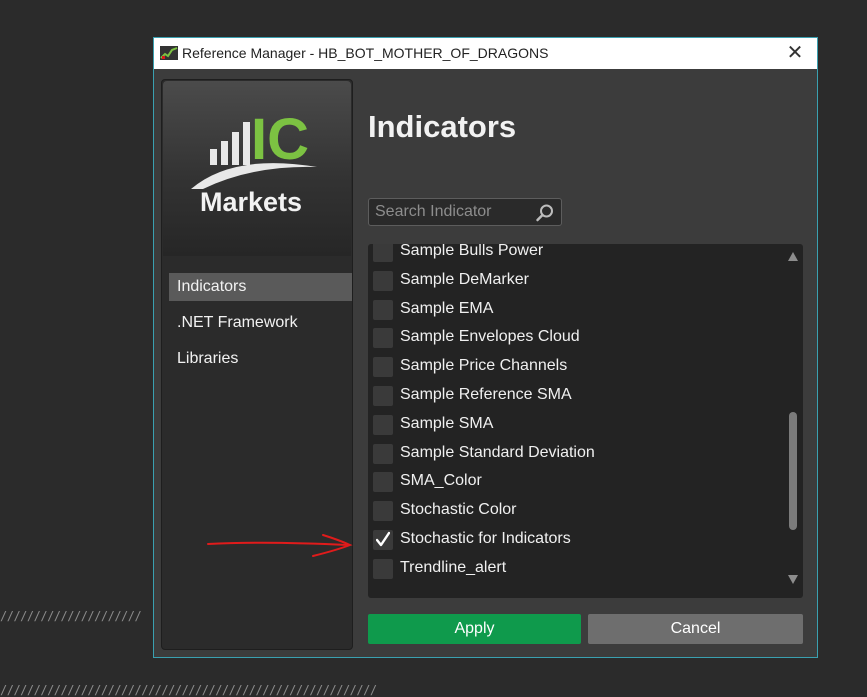 Image resolution: width=867 pixels, height=697 pixels. Describe the element at coordinates (458, 510) in the screenshot. I see `list-item-label: Stochastic Color` at that location.